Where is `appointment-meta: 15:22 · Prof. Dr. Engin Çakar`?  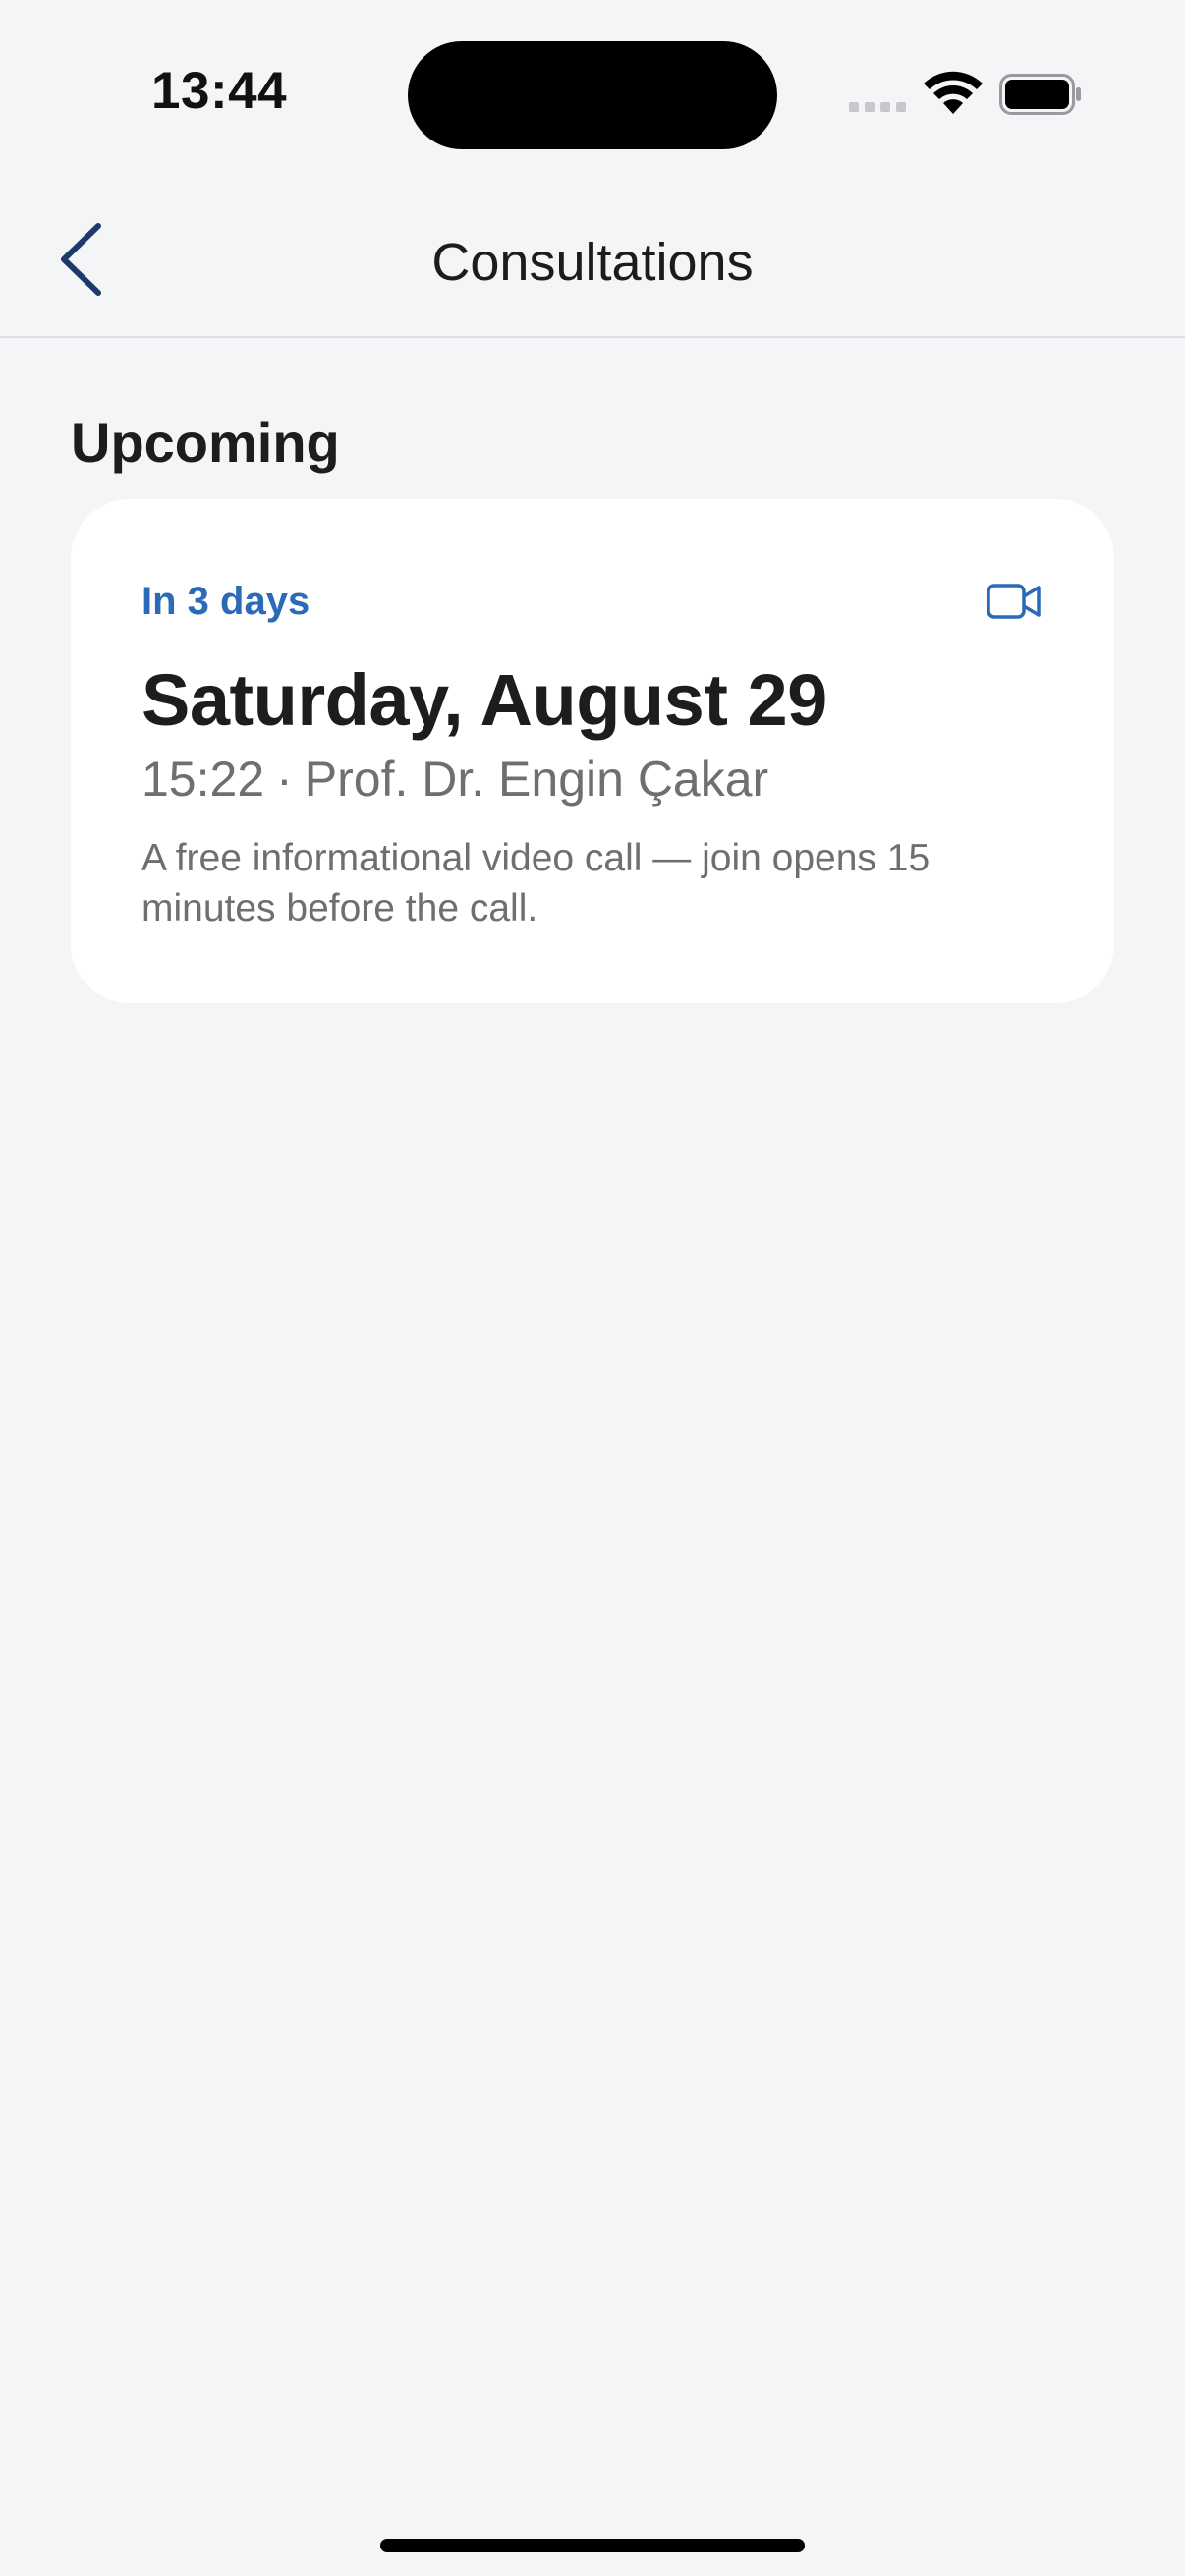 appointment-meta: 15:22 · Prof. Dr. Engin Çakar is located at coordinates (455, 779).